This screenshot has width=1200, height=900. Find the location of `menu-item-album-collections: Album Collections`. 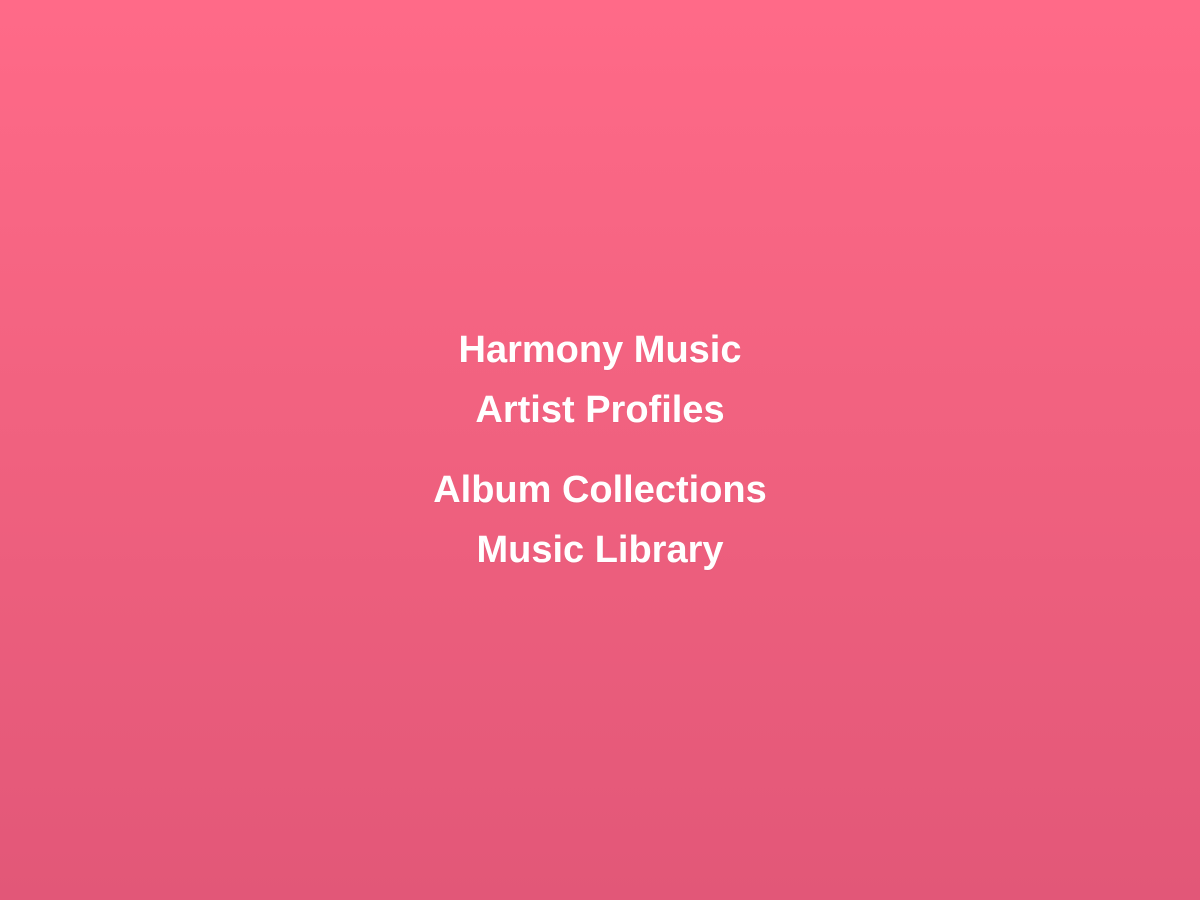

menu-item-album-collections: Album Collections is located at coordinates (600, 490).